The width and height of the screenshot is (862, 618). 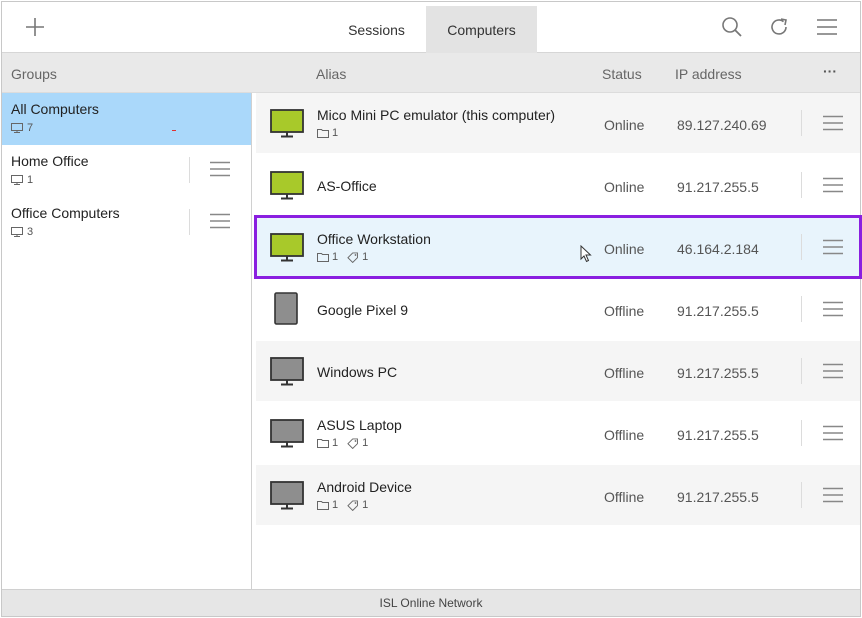 I want to click on computer-alias: ASUS Laptop, so click(x=359, y=425).